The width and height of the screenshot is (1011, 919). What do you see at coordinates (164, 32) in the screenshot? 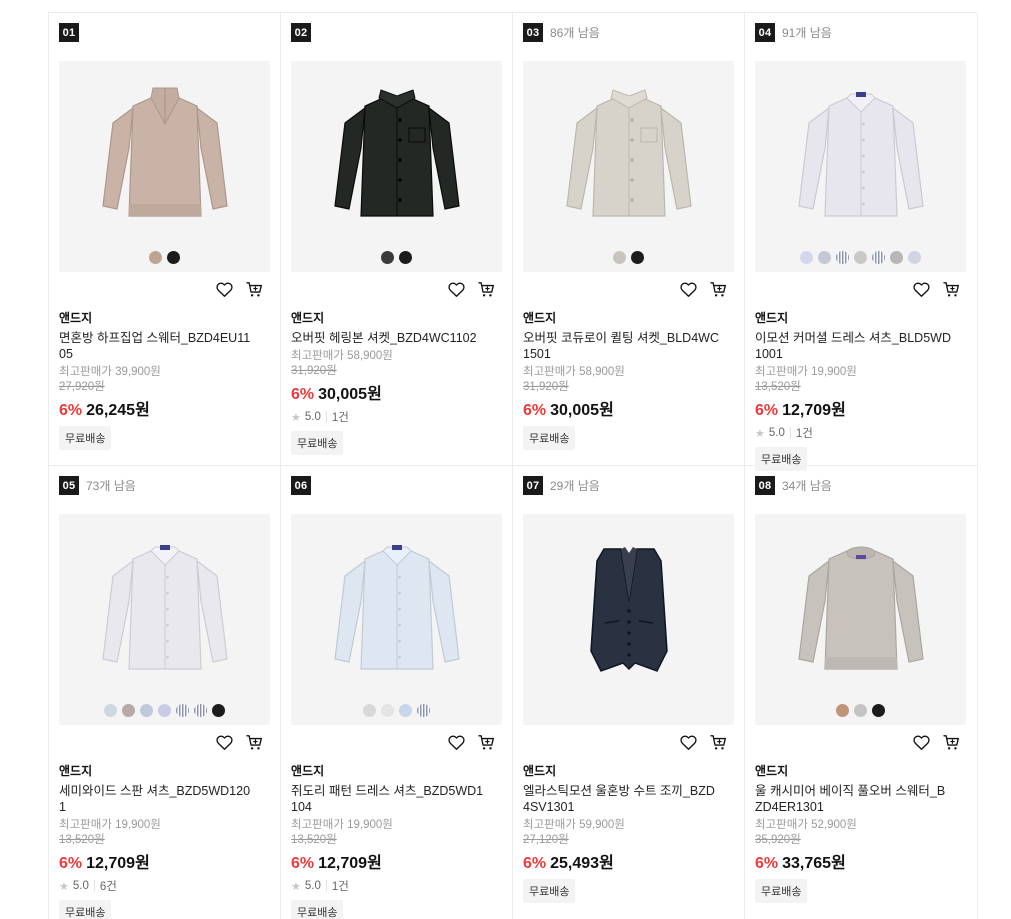
I see `rank-row: 01` at bounding box center [164, 32].